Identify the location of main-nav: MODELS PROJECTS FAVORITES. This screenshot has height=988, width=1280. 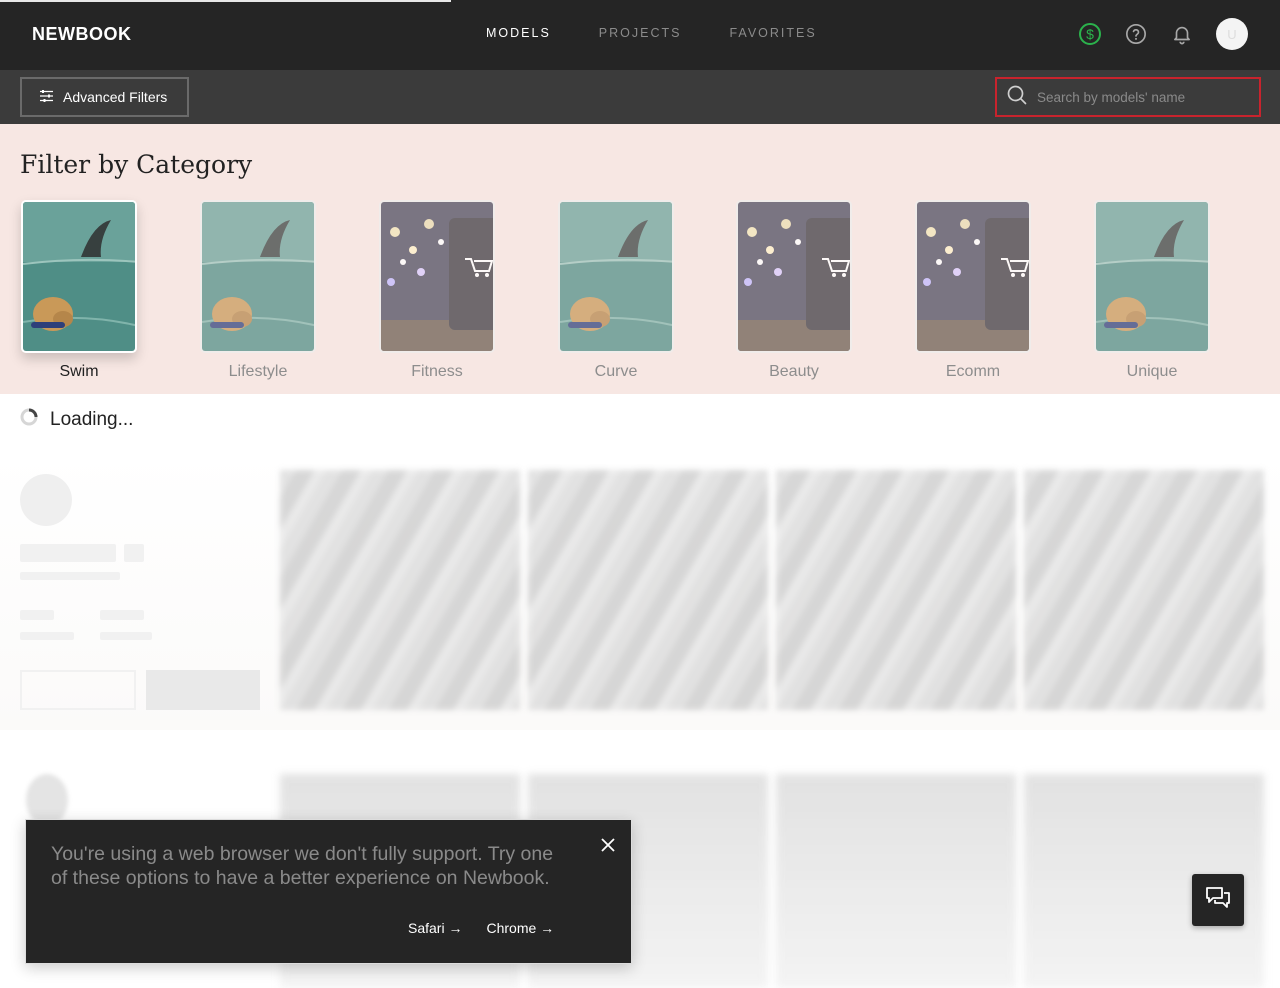
(651, 33).